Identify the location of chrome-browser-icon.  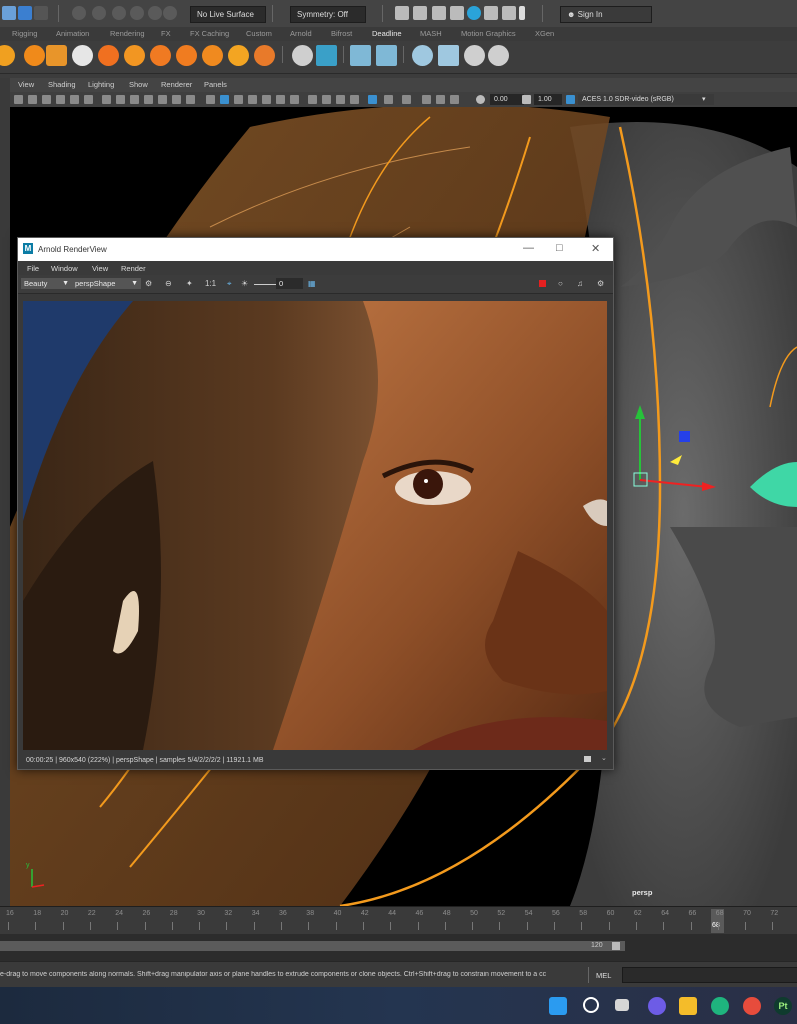
(752, 1006).